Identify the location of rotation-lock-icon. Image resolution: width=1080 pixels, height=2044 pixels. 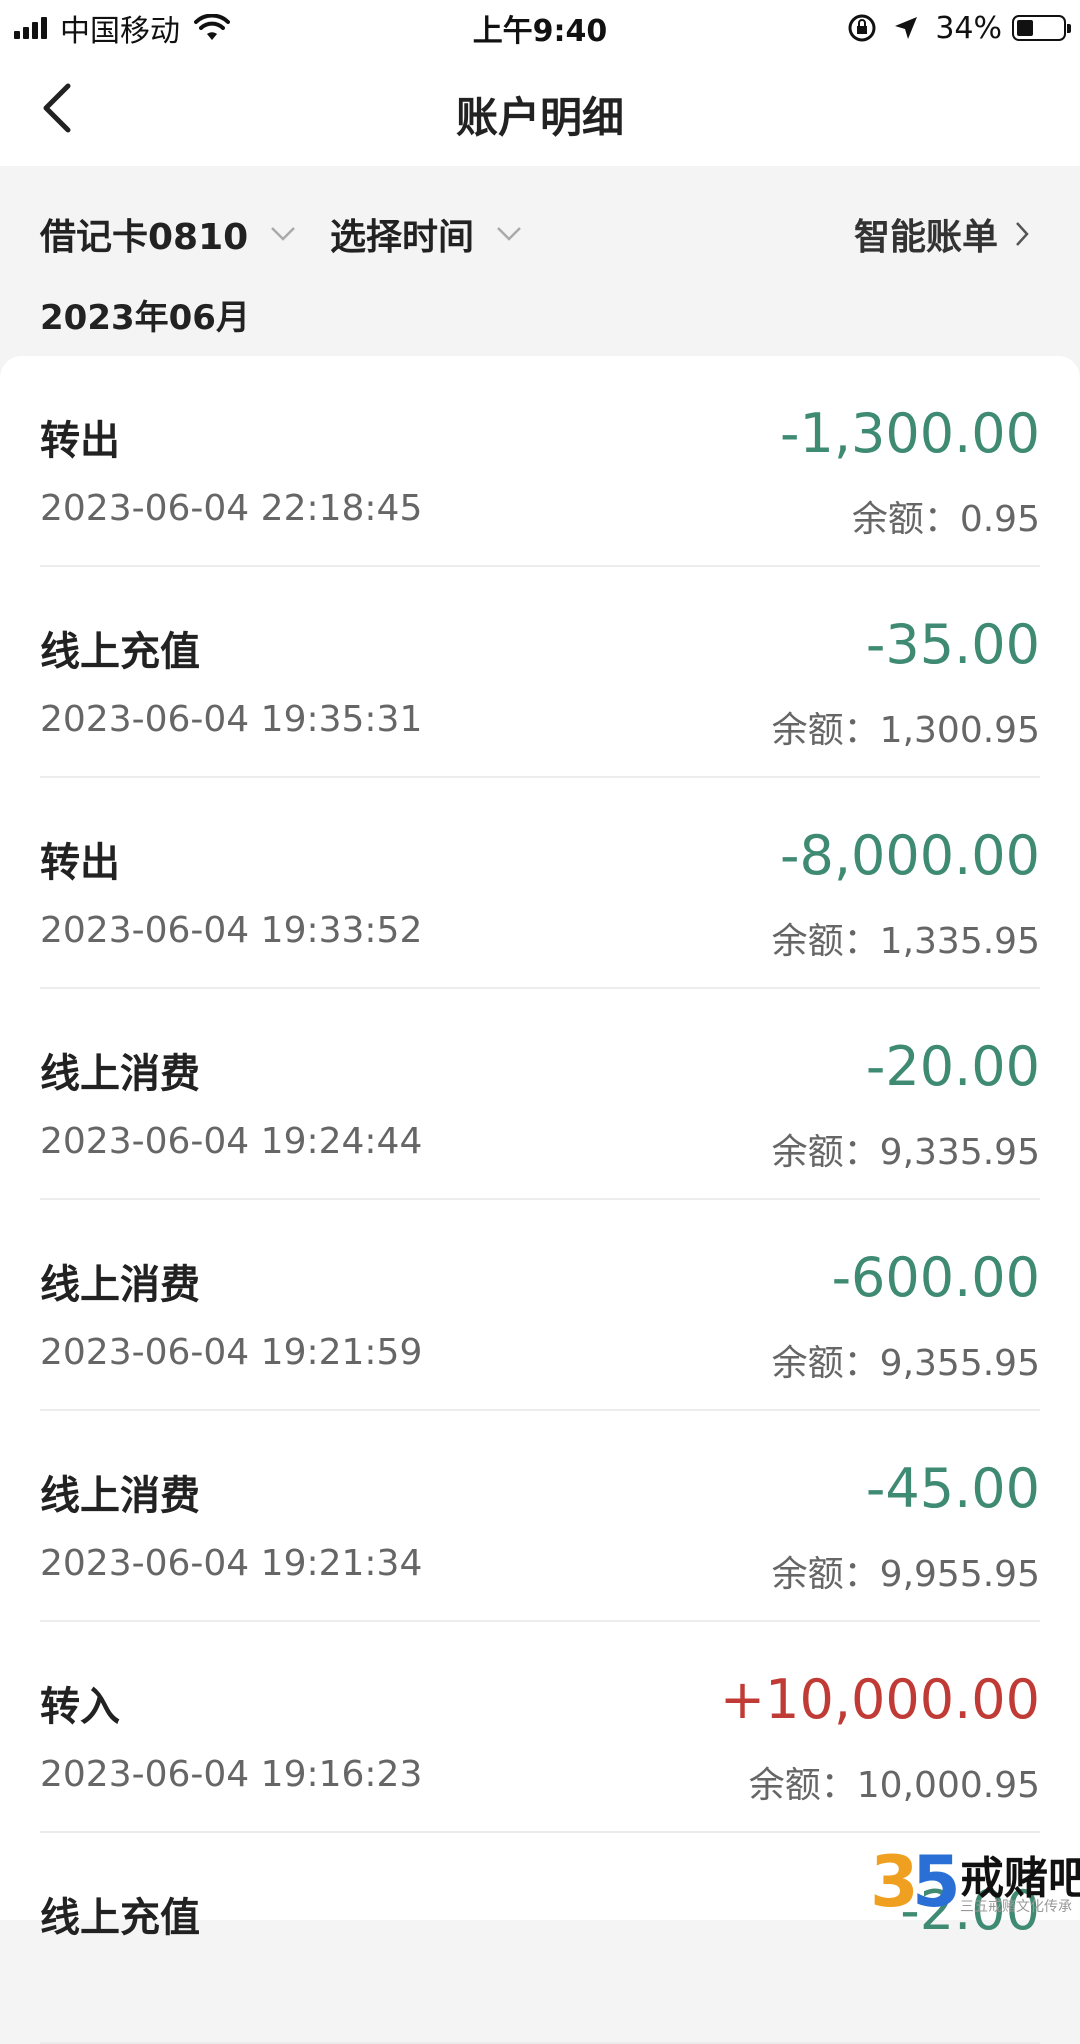
(862, 28).